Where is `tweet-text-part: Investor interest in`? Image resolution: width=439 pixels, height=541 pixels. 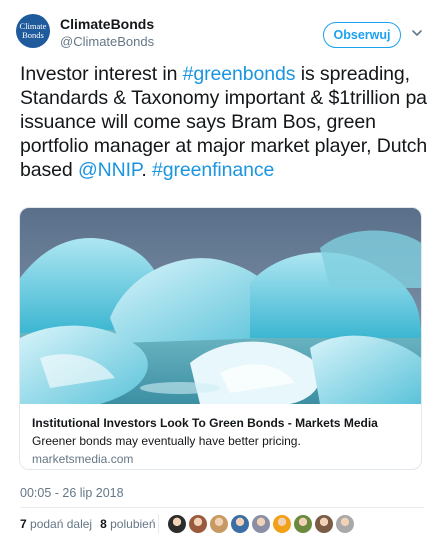 tweet-text-part: Investor interest in is located at coordinates (101, 74).